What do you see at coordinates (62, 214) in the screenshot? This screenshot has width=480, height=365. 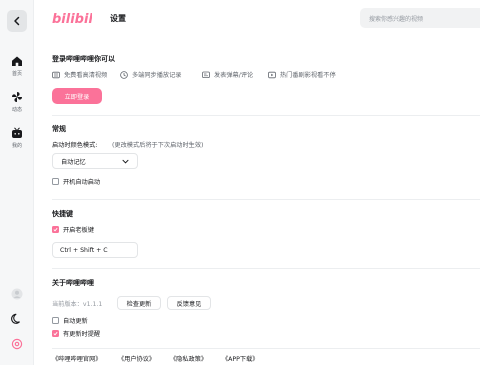 I see `hotkey-section-title: 快捷键` at bounding box center [62, 214].